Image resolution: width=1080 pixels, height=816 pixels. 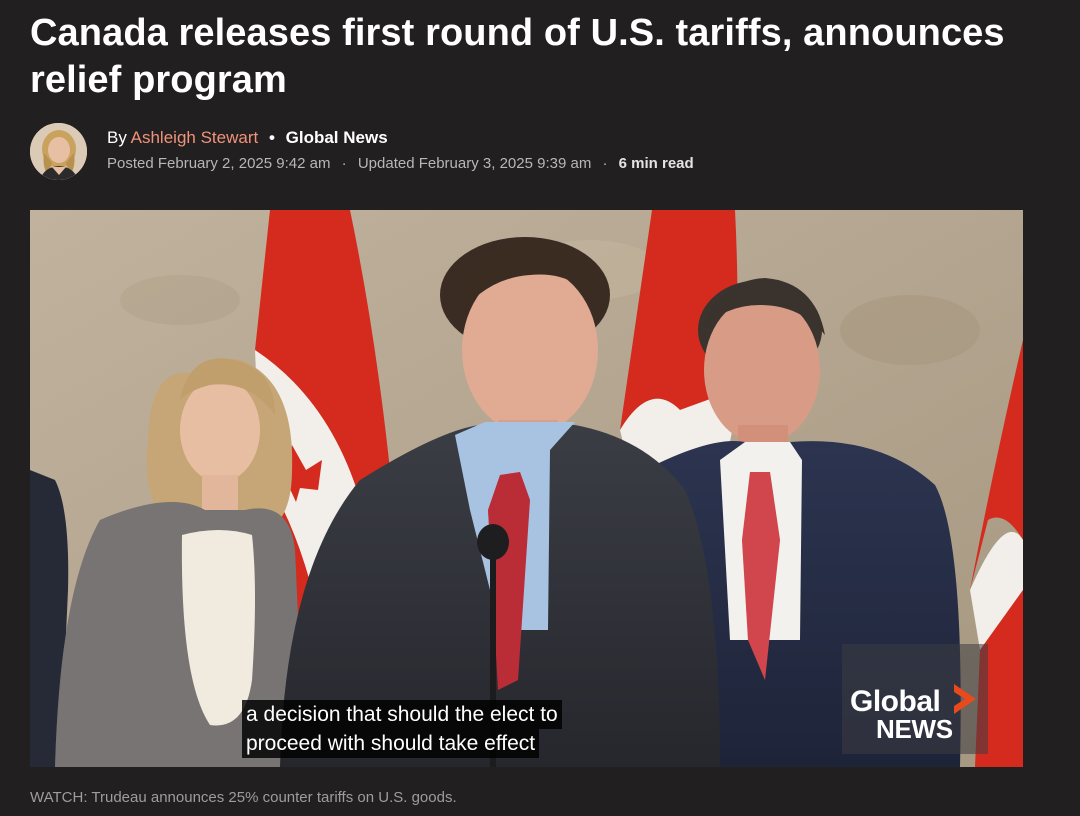 I want to click on logo-chevron-icon, so click(x=965, y=699).